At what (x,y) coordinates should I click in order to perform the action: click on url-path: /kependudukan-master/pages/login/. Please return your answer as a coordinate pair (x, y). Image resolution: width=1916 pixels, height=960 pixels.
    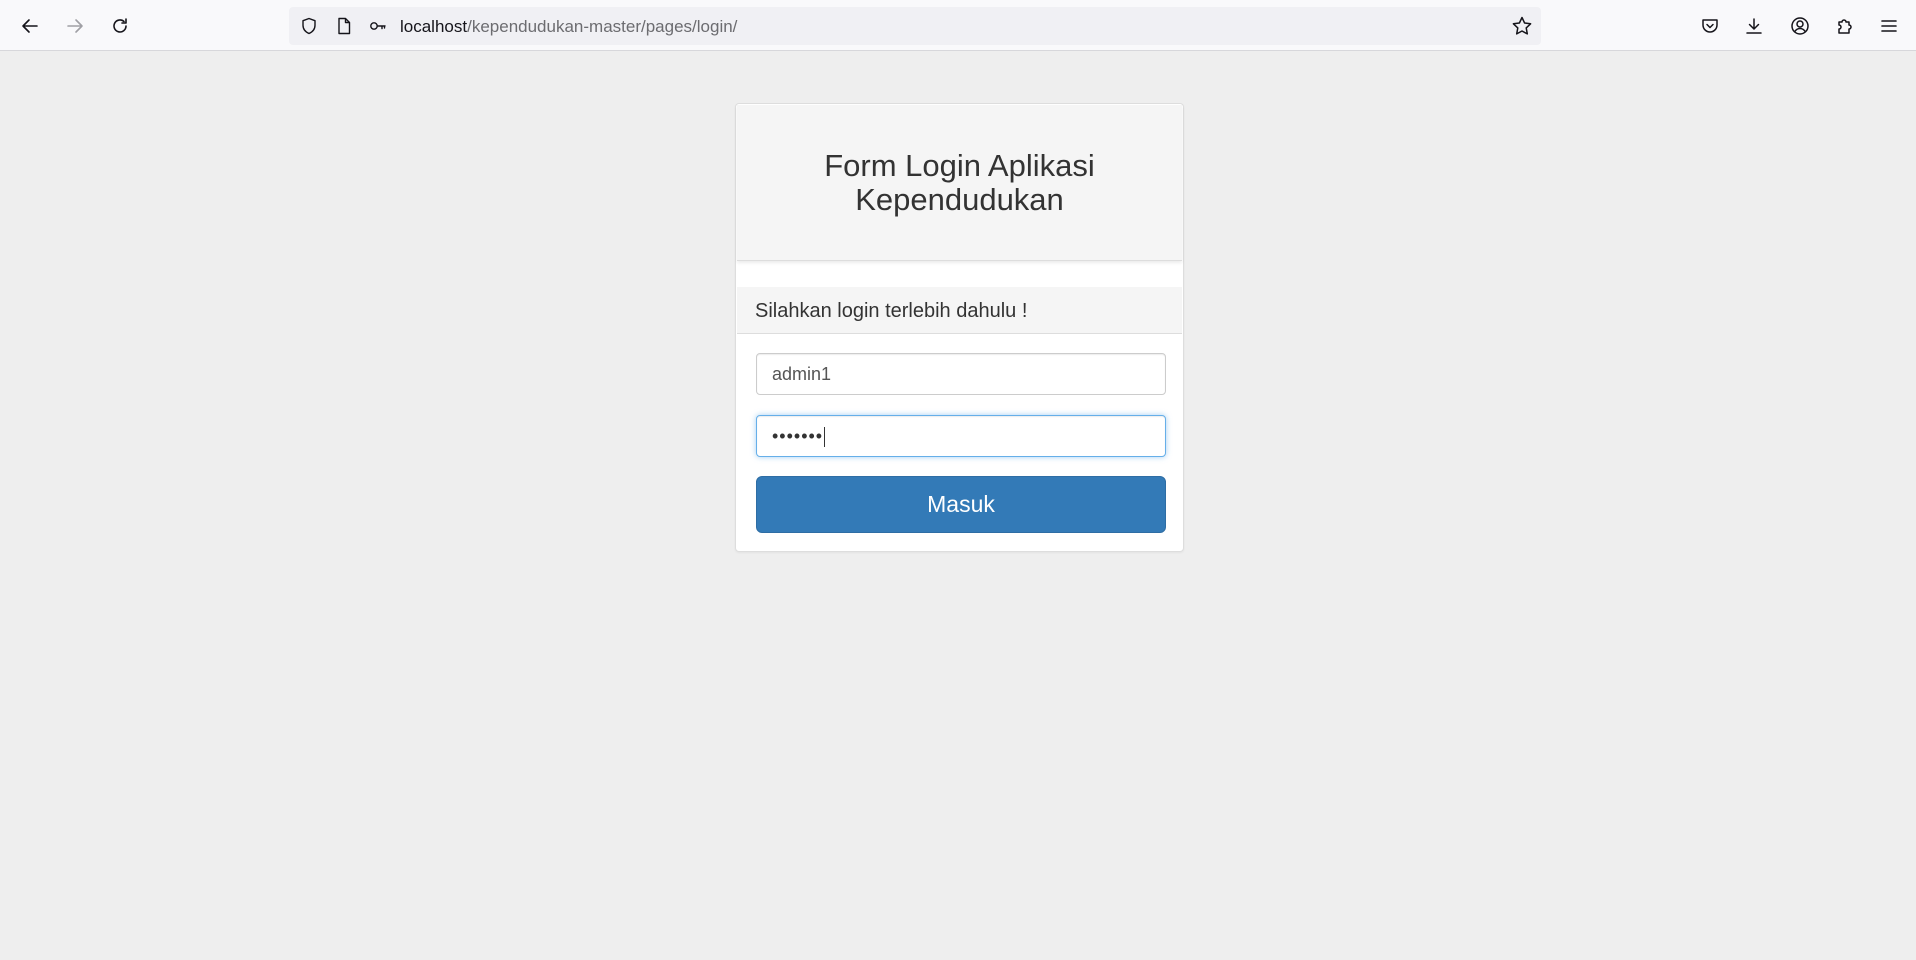
    Looking at the image, I should click on (602, 26).